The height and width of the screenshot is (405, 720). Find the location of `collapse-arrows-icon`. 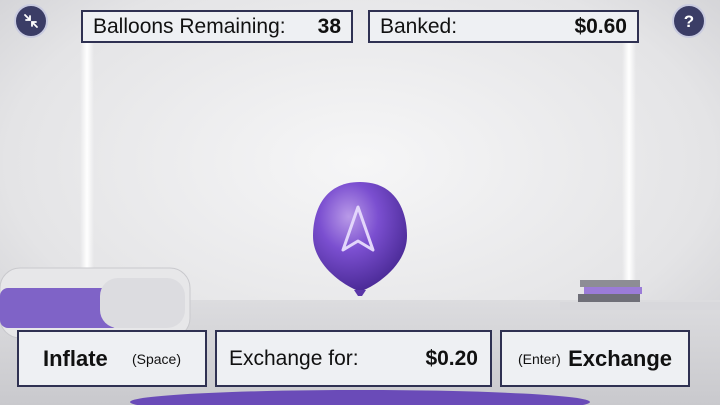

collapse-arrows-icon is located at coordinates (31, 21).